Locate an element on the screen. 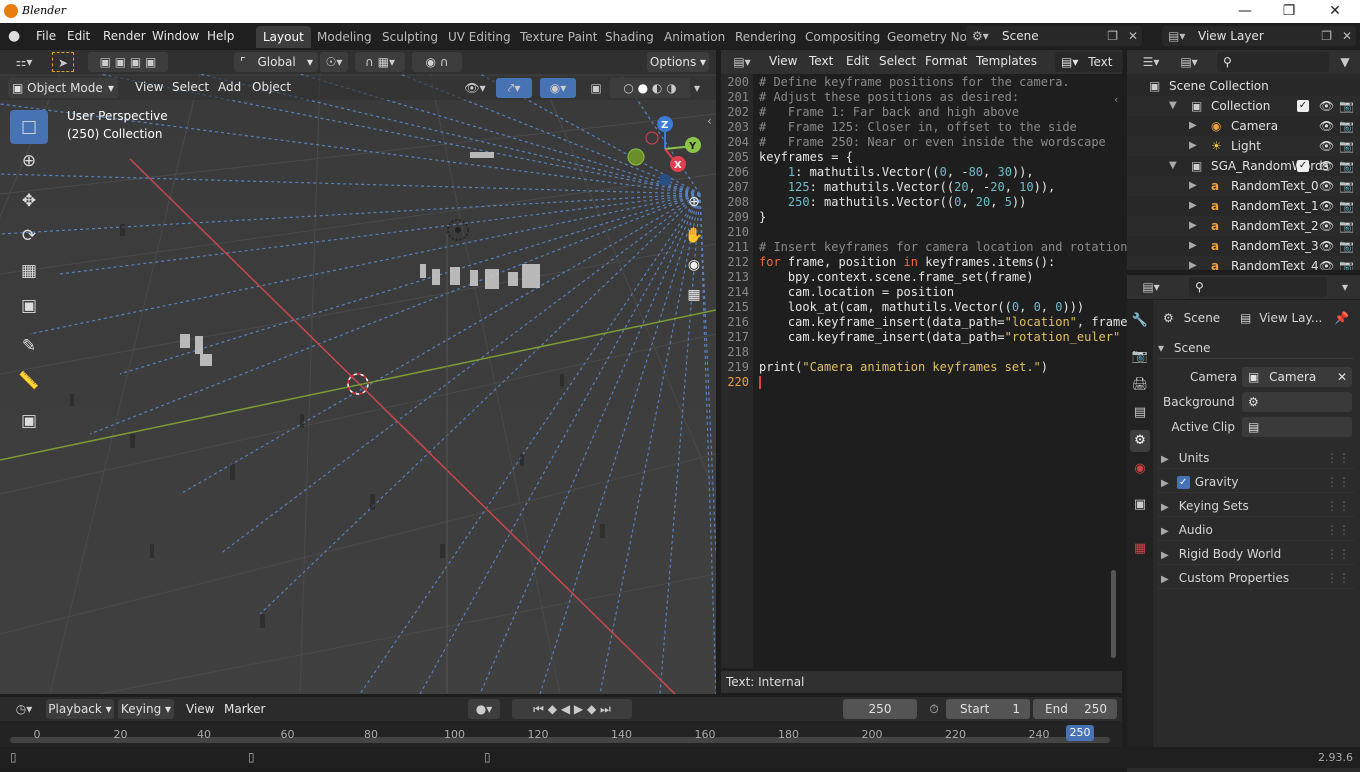 The image size is (1360, 772). camera-view-icon: ◉ is located at coordinates (694, 267).